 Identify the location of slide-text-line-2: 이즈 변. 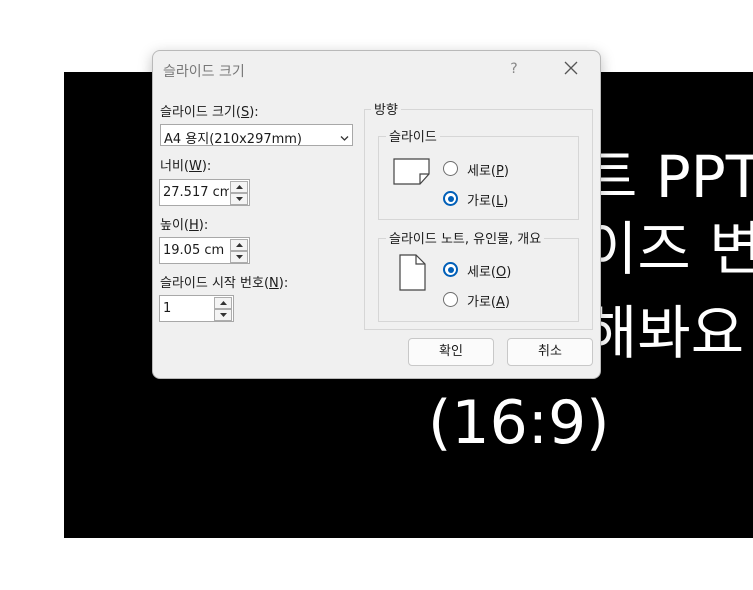
(668, 249).